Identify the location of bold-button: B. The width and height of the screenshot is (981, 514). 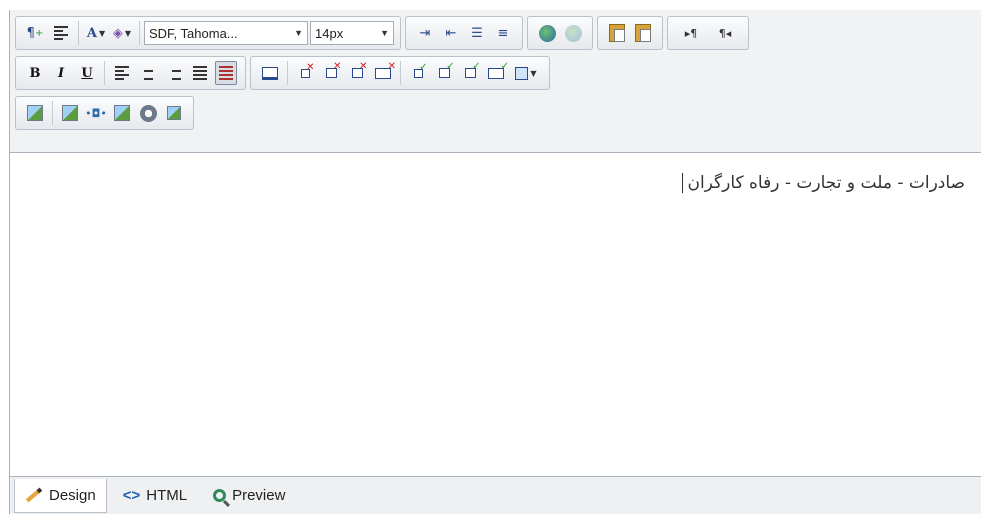
(35, 73).